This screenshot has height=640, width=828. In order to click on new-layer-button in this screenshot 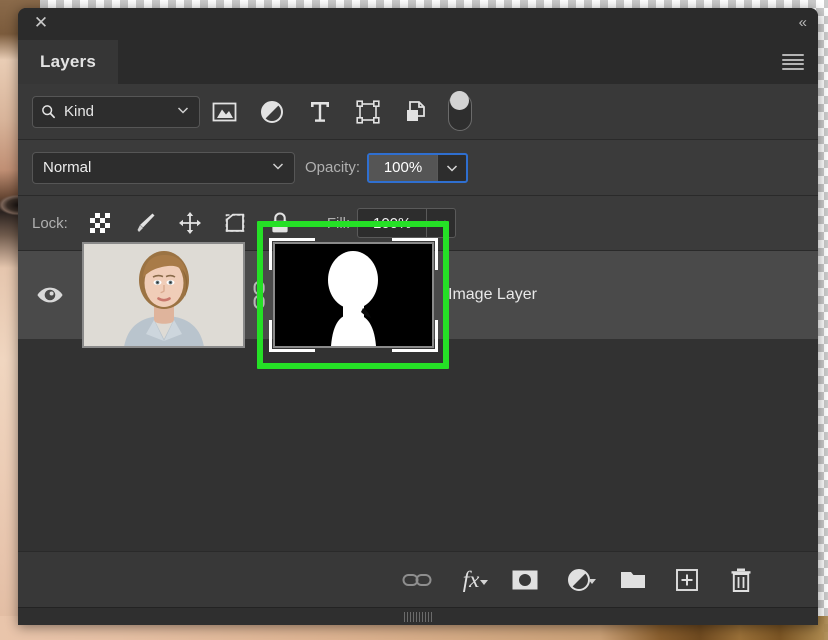, I will do `click(687, 580)`.